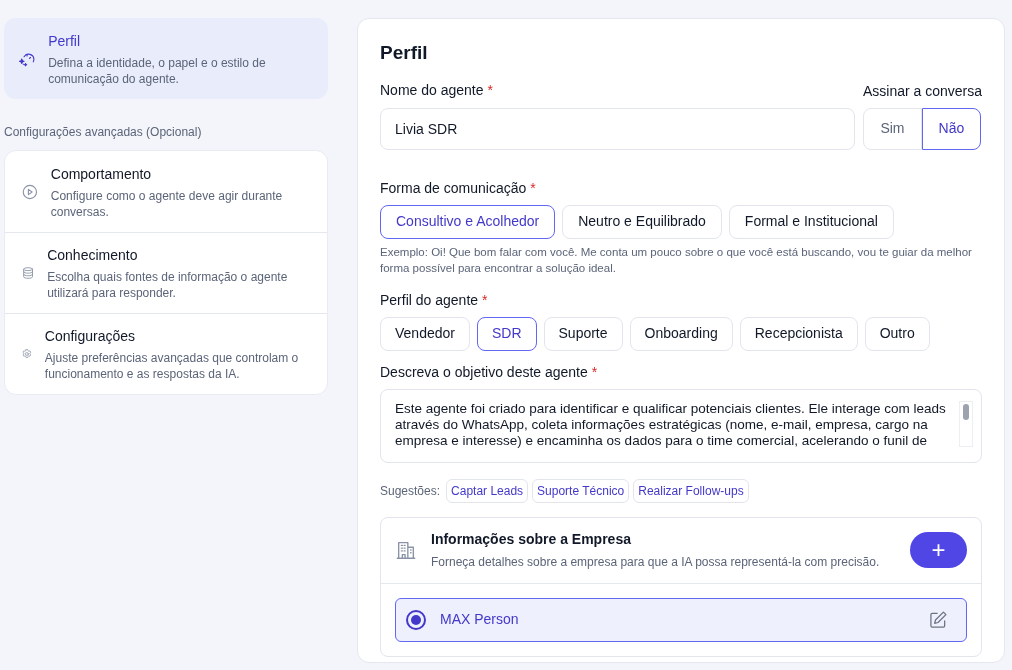  Describe the element at coordinates (157, 70) in the screenshot. I see `sidebar-item-description: Defina a identidade, o papel e o estilo de comunicação do agente.` at that location.